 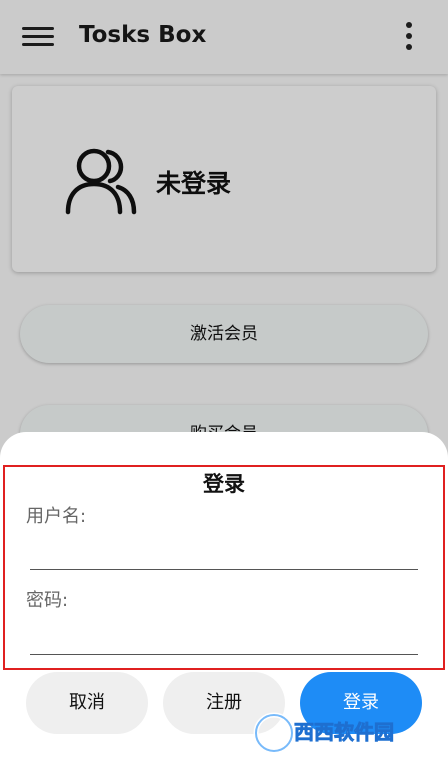 I want to click on site-watermark-logo: 西西软件园 CR173.COM, so click(x=338, y=733).